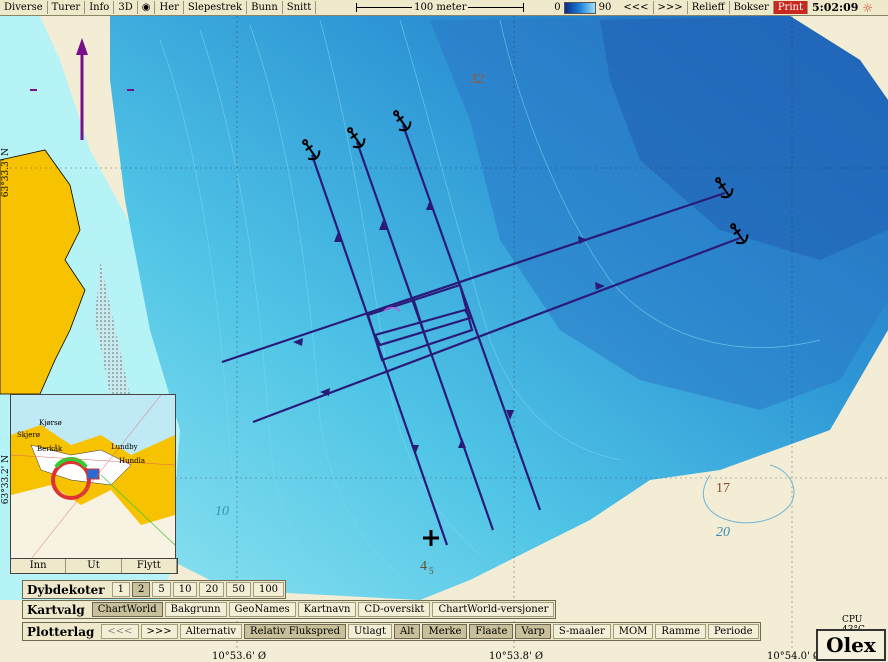 The width and height of the screenshot is (888, 662). I want to click on latitude-label-top: 63°33.3' N, so click(6, 173).